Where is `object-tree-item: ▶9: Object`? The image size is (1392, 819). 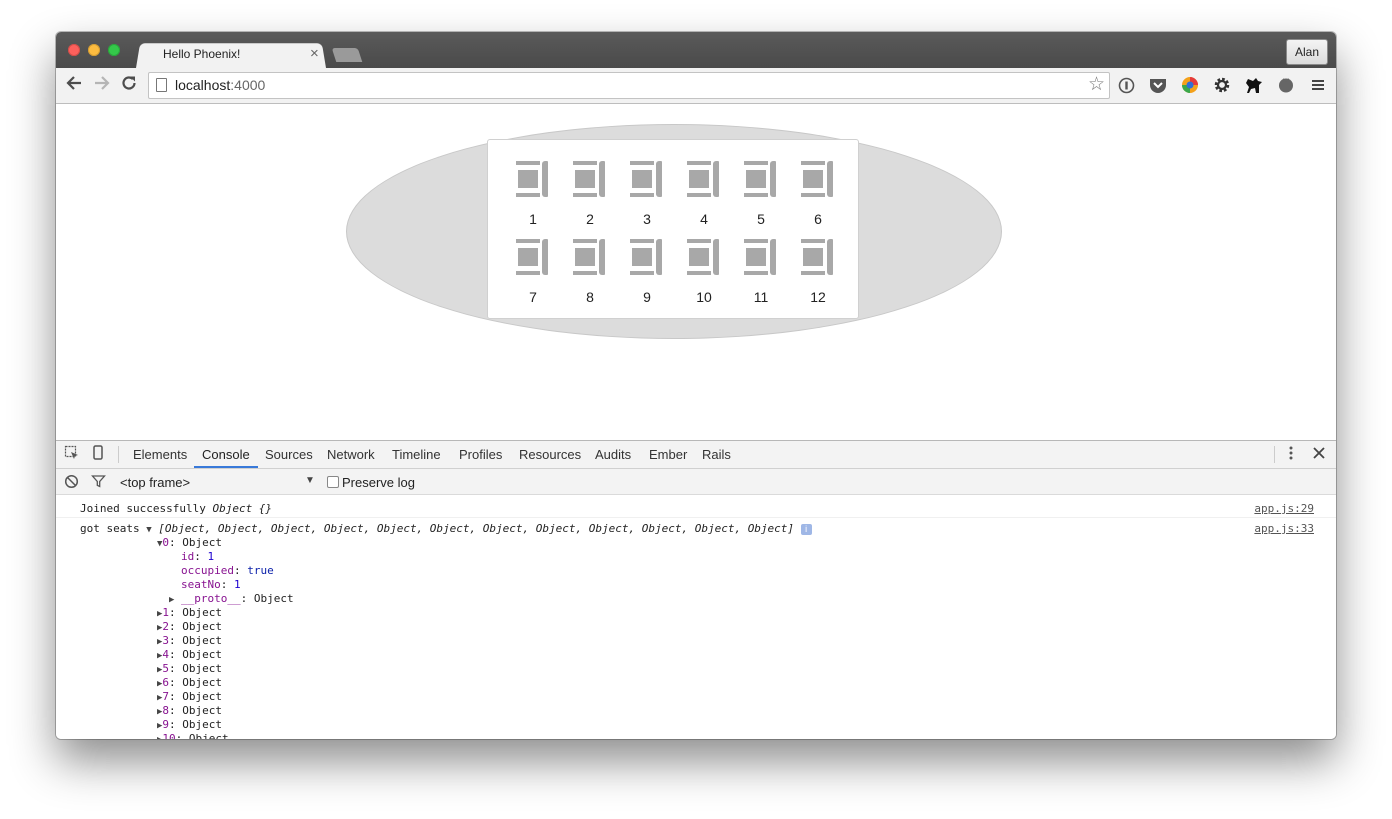
object-tree-item: ▶9: Object is located at coordinates (189, 724).